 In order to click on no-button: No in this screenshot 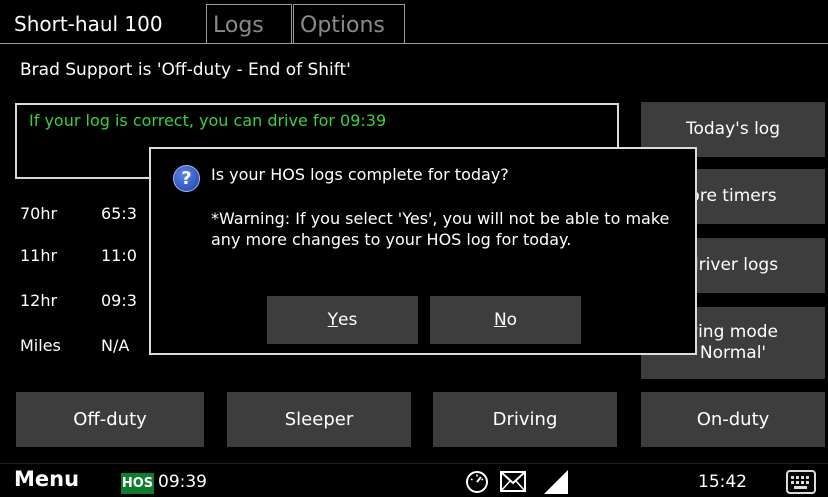, I will do `click(505, 320)`.